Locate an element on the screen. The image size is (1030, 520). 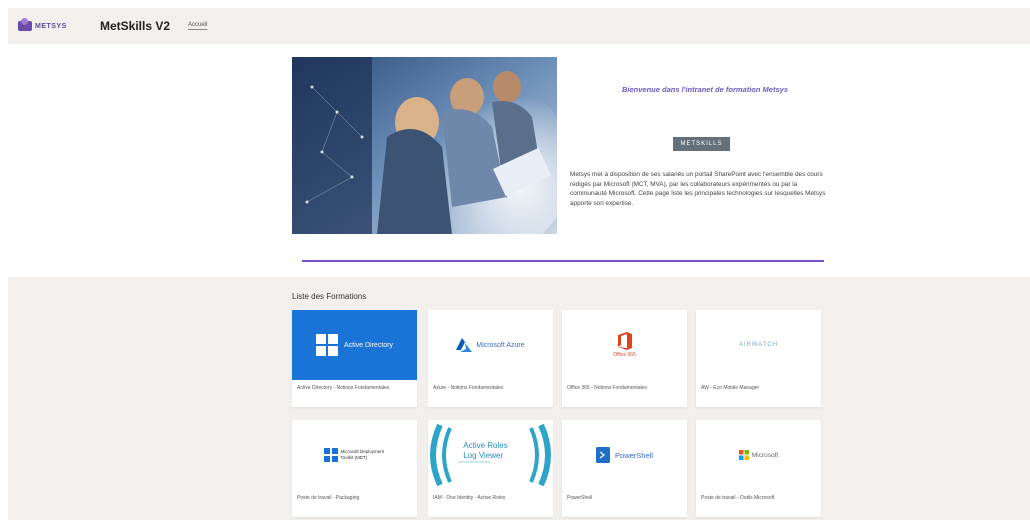
card-image: Active Directory is located at coordinates (354, 345).